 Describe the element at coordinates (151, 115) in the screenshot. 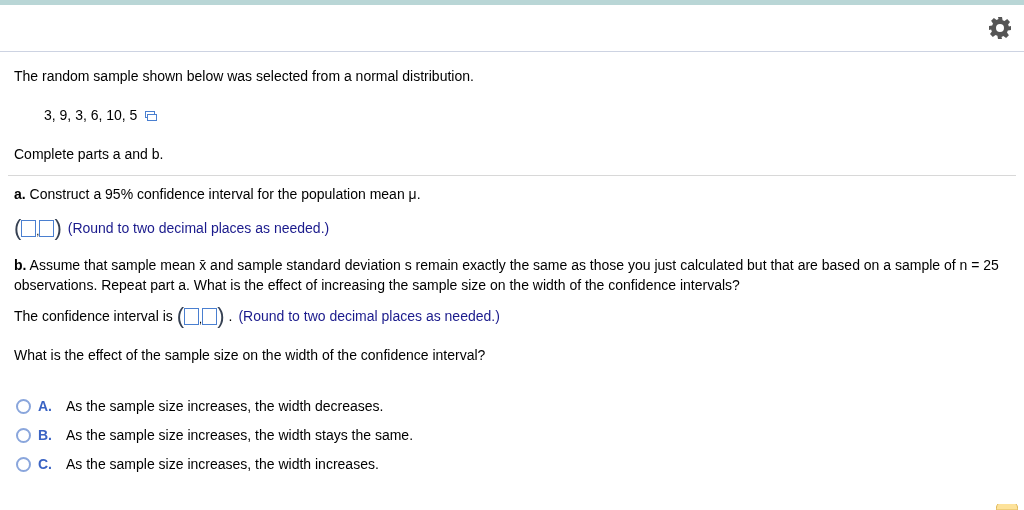

I see `copy-data-icon` at that location.